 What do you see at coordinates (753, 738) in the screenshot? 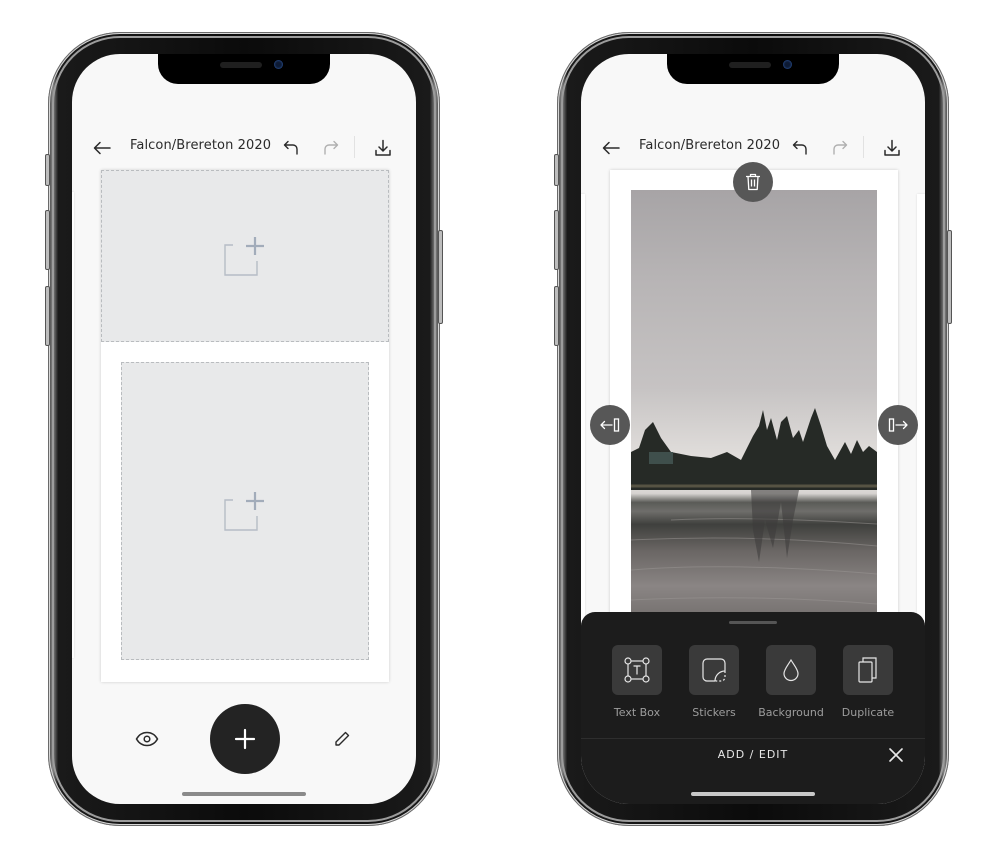
I see `sheet-divider` at bounding box center [753, 738].